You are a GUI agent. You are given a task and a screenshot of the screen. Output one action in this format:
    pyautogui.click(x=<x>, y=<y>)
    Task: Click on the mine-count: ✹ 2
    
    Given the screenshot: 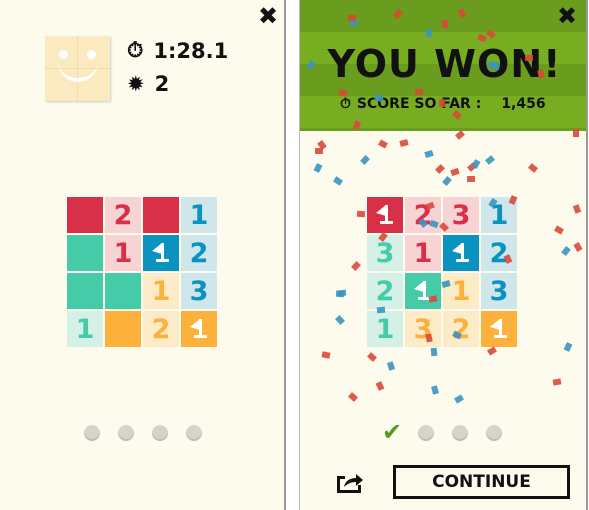 What is the action you would take?
    pyautogui.click(x=148, y=84)
    